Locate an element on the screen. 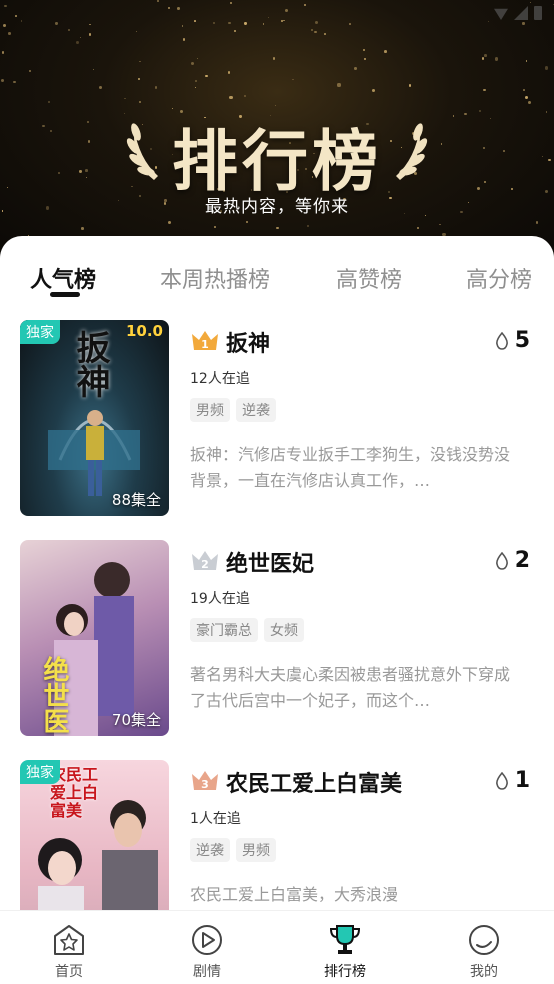 This screenshot has width=554, height=984. rank-number: 2 is located at coordinates (205, 564).